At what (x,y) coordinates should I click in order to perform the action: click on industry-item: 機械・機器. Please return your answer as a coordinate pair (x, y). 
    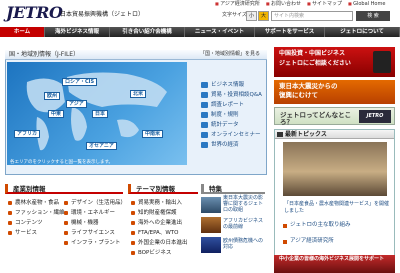
    Looking at the image, I should click on (95, 223).